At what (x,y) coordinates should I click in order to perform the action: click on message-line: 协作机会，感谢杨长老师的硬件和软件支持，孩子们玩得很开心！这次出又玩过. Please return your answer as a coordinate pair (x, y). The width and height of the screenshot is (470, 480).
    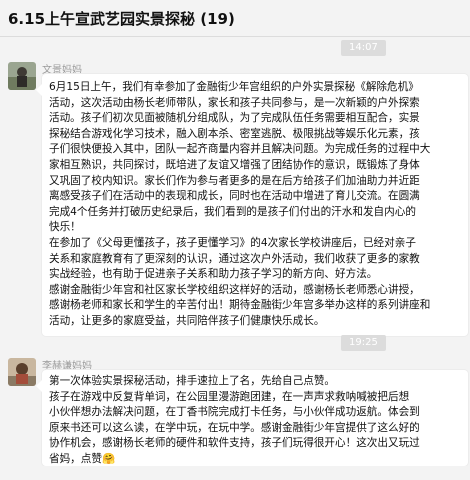
    Looking at the image, I should click on (234, 443).